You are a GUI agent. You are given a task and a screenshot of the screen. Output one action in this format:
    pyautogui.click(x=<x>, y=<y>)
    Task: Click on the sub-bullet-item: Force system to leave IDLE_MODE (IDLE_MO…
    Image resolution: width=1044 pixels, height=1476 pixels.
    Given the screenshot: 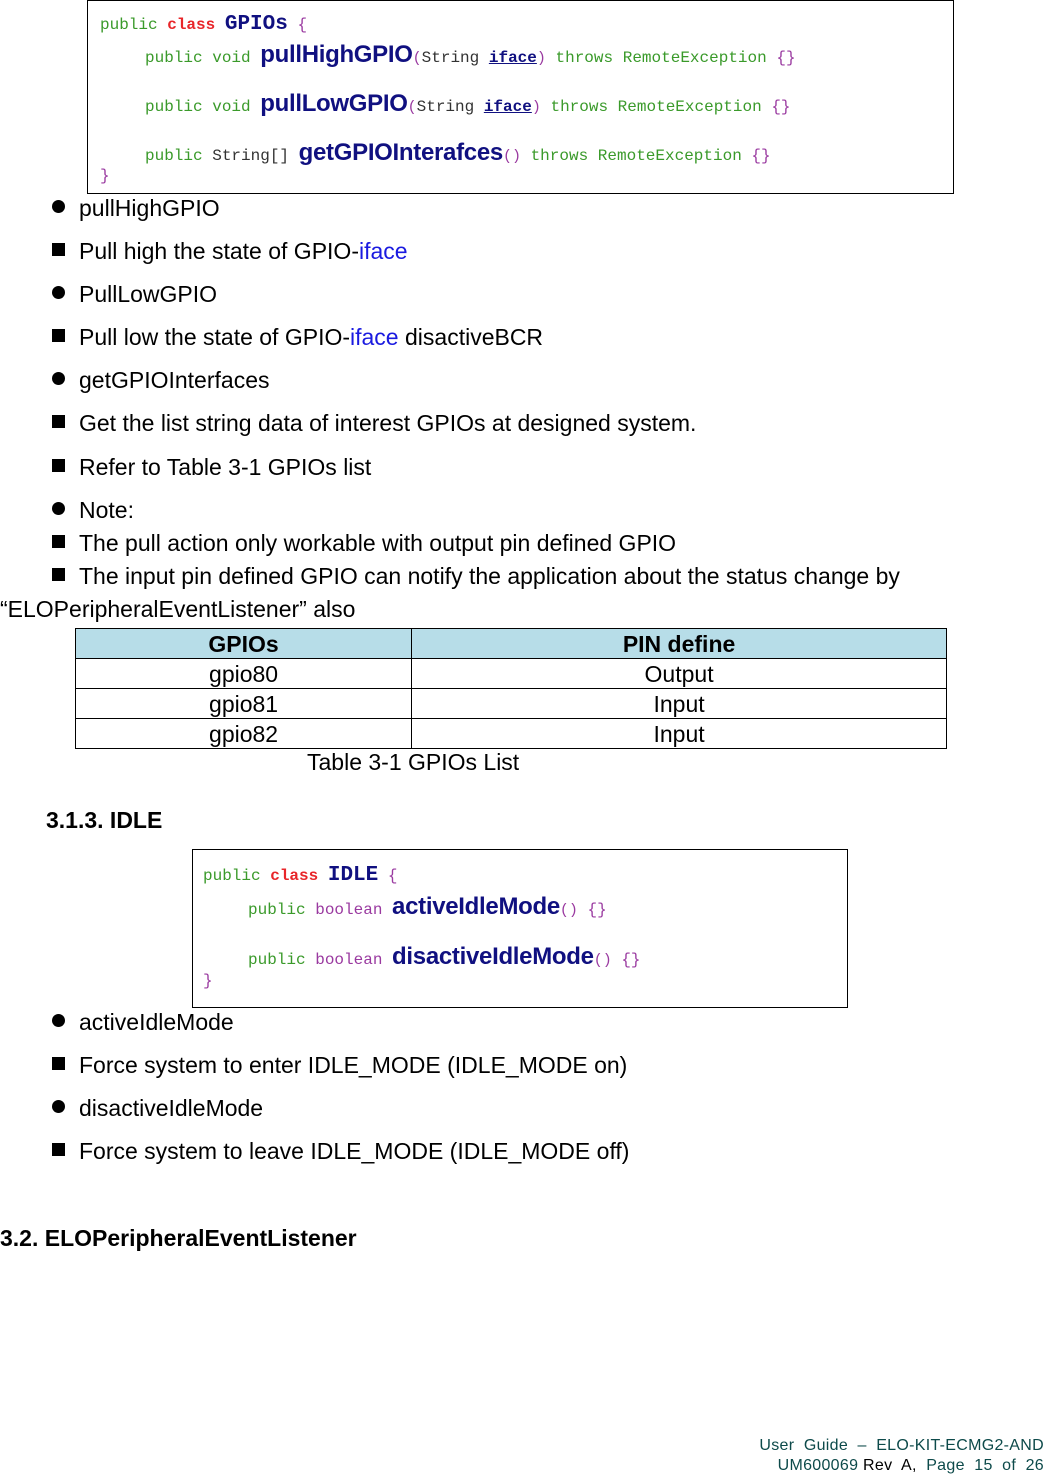 What is the action you would take?
    pyautogui.click(x=340, y=1151)
    